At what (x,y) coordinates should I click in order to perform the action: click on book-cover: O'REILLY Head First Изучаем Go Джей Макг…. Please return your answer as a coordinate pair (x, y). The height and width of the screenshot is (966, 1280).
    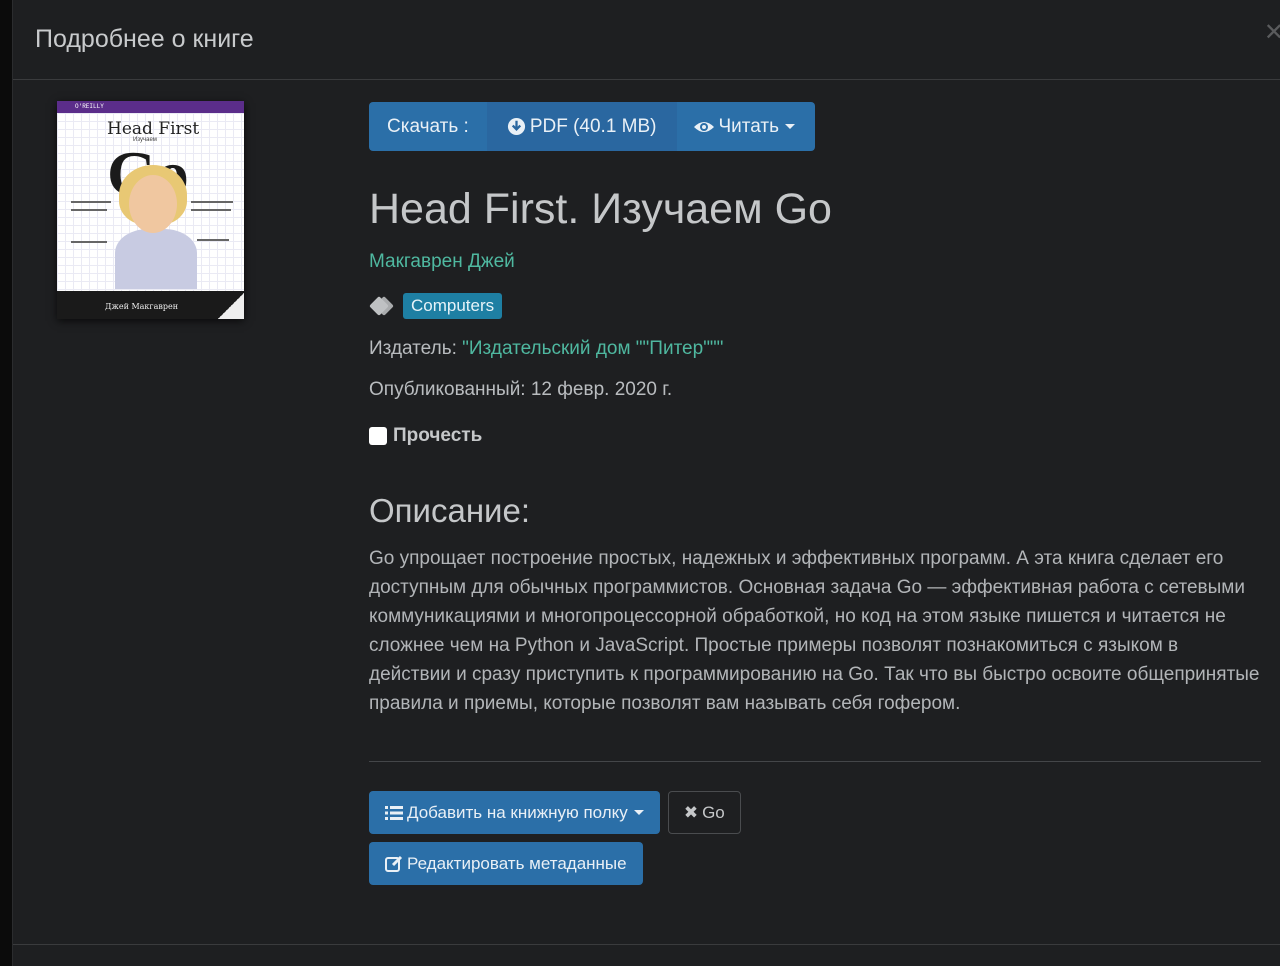
    Looking at the image, I should click on (150, 210).